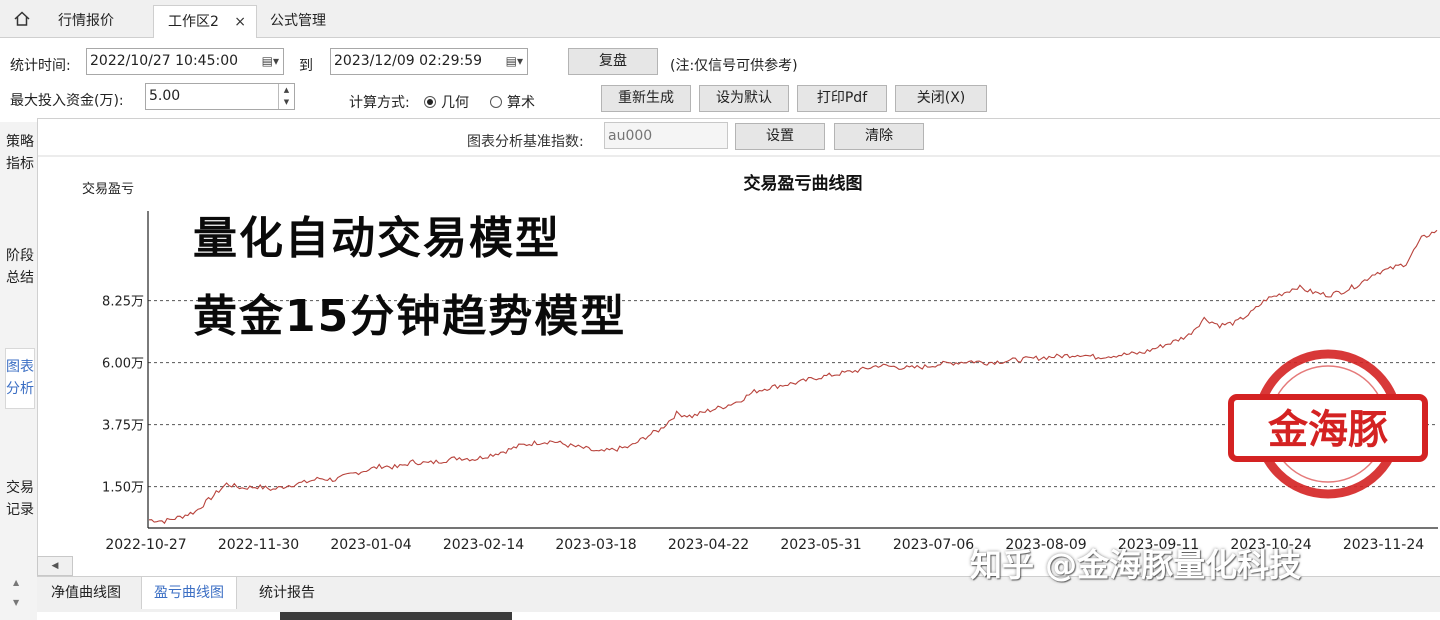  I want to click on tab-formula-management: 公式管理, so click(298, 21).